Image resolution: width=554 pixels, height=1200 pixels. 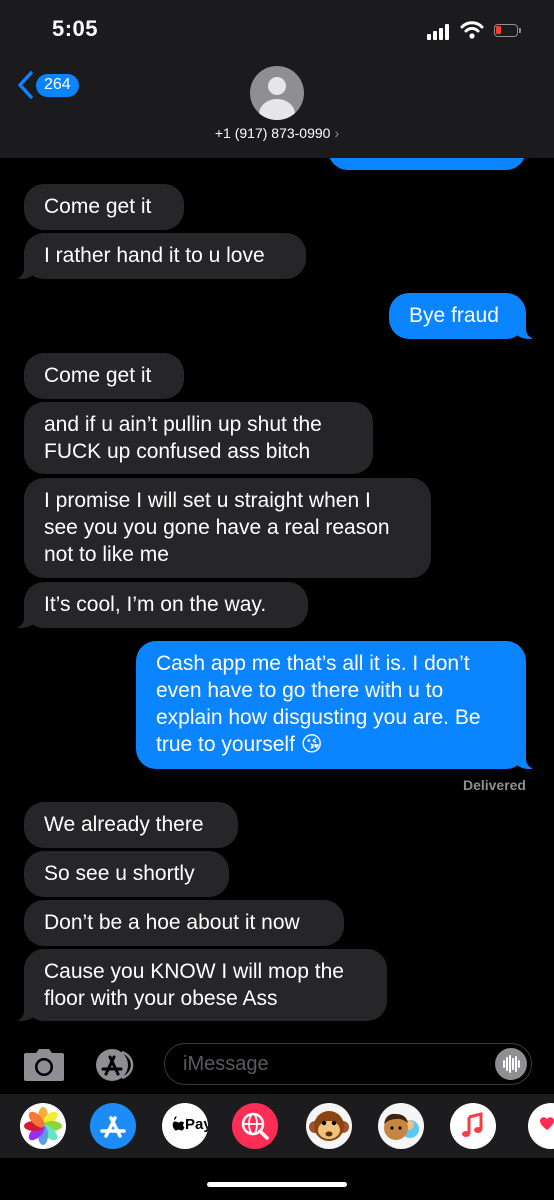 What do you see at coordinates (507, 30) in the screenshot?
I see `battery-icon` at bounding box center [507, 30].